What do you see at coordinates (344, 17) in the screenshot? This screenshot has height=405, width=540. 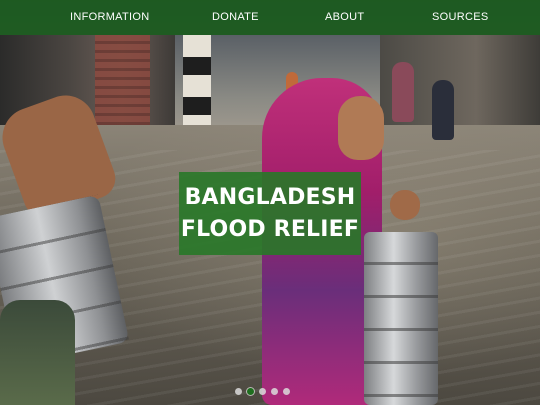 I see `nav-about-link: ABOUT` at bounding box center [344, 17].